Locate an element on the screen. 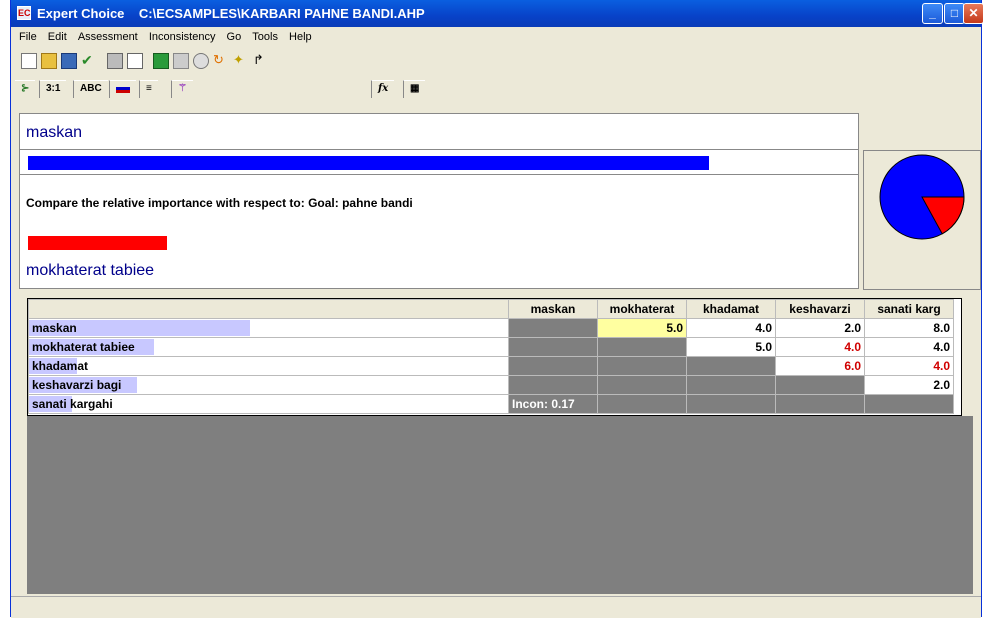 The image size is (990, 618). refresh-icon: ↻ is located at coordinates (221, 61).